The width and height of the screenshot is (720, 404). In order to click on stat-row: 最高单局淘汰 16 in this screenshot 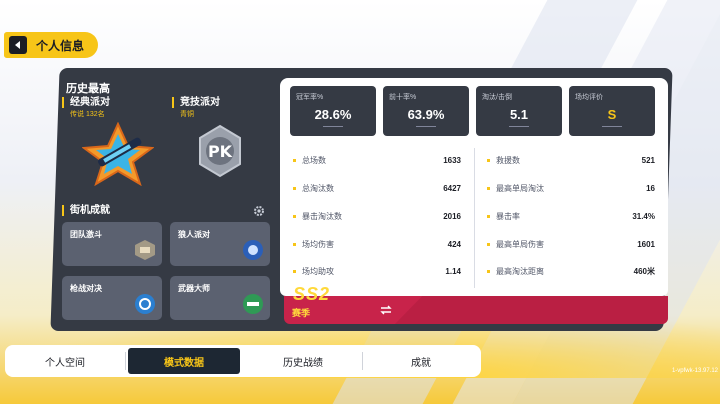, I will do `click(571, 188)`.